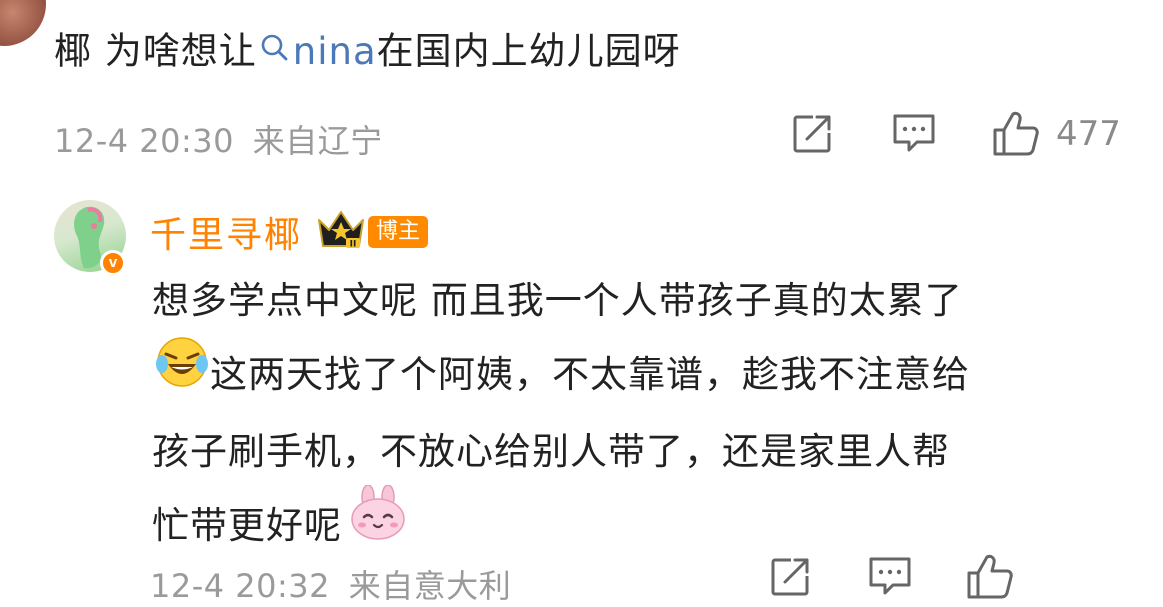 The width and height of the screenshot is (1163, 607). What do you see at coordinates (551, 451) in the screenshot?
I see `reply-line-3: 孩子刷手机，不放心给别人带了，还是家里人帮` at bounding box center [551, 451].